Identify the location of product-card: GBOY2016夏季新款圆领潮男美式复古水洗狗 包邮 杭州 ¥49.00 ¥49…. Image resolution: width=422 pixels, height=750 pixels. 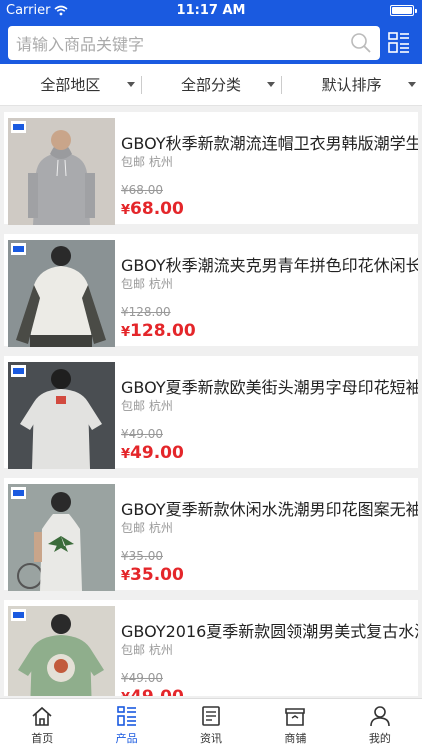
(211, 648).